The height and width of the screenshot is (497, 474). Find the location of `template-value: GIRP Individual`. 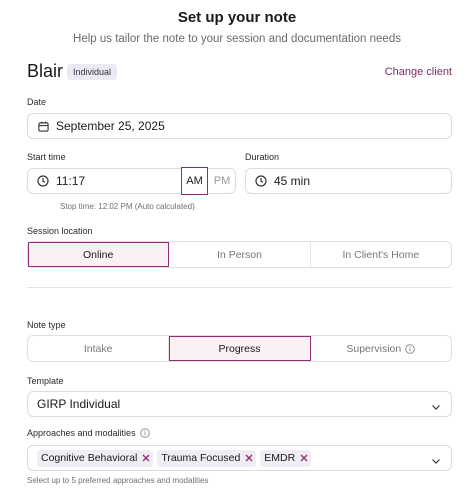

template-value: GIRP Individual is located at coordinates (79, 404).